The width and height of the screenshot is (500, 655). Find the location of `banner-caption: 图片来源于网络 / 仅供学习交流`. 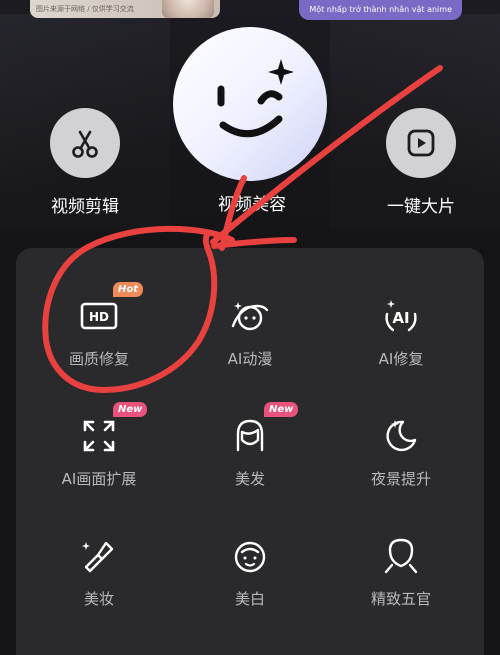

banner-caption: 图片来源于网络 / 仅供学习交流 is located at coordinates (85, 9).